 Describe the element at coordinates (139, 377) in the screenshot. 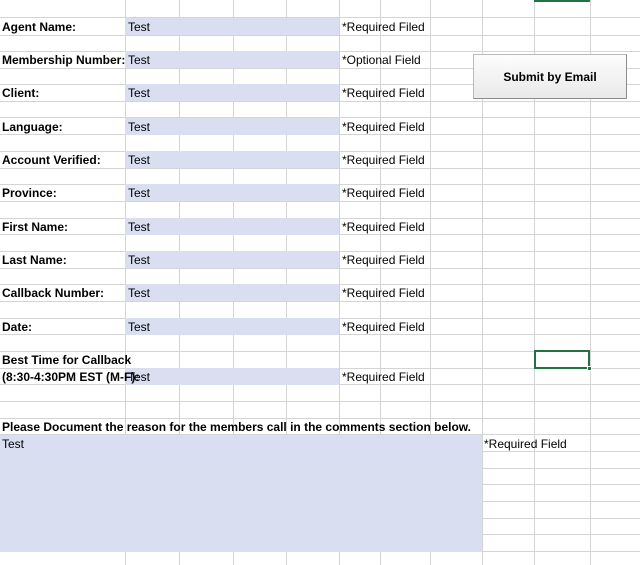

I see `best-time-value: Test` at that location.